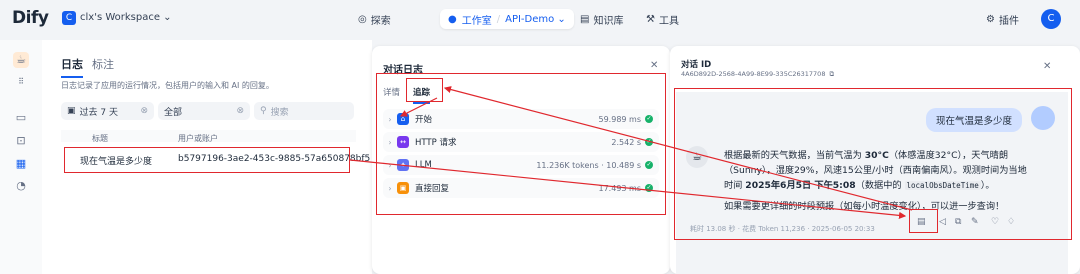  What do you see at coordinates (628, 189) in the screenshot?
I see `arrow-row-to-log-button` at bounding box center [628, 189].